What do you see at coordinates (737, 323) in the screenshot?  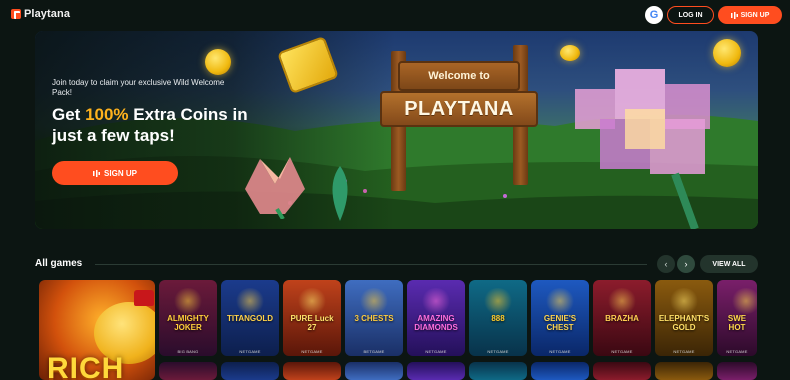 I see `game-tile-name: SWE HOT` at bounding box center [737, 323].